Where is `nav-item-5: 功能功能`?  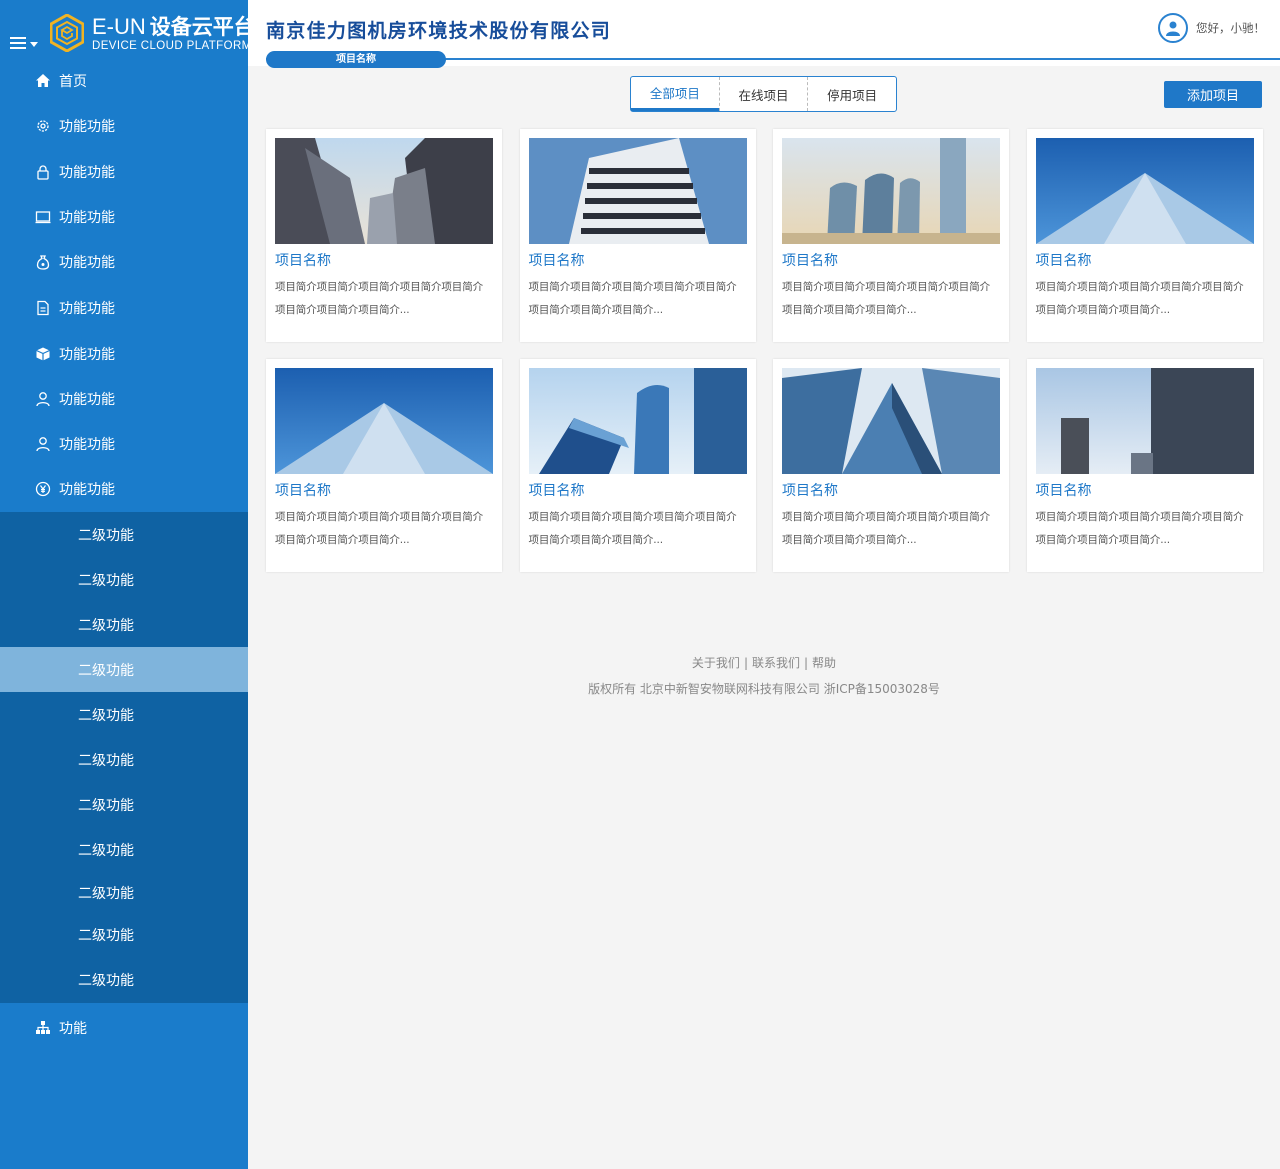
nav-item-5: 功能功能 is located at coordinates (124, 307).